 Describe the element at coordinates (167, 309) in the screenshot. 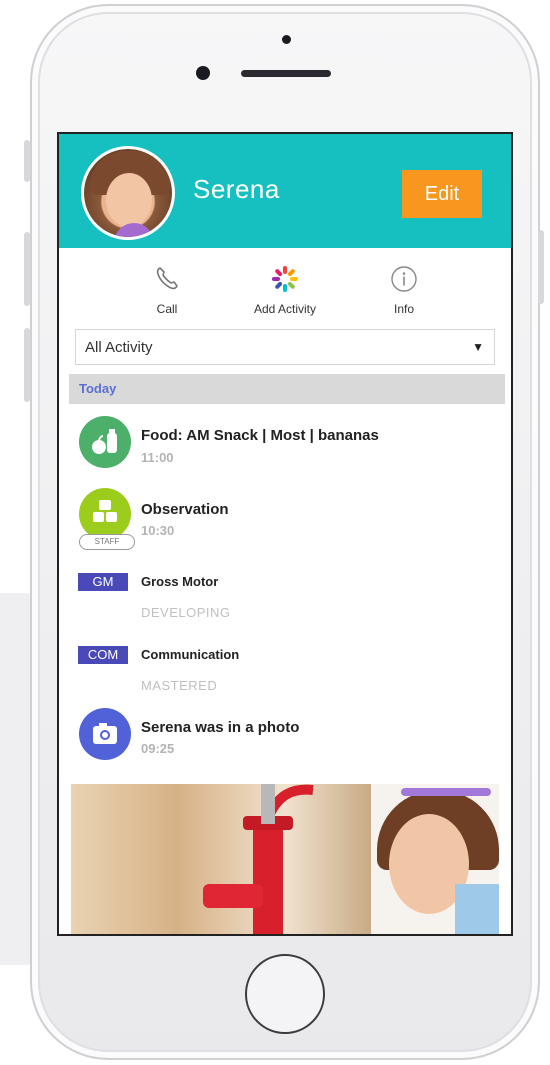

I see `call-label: Call` at that location.